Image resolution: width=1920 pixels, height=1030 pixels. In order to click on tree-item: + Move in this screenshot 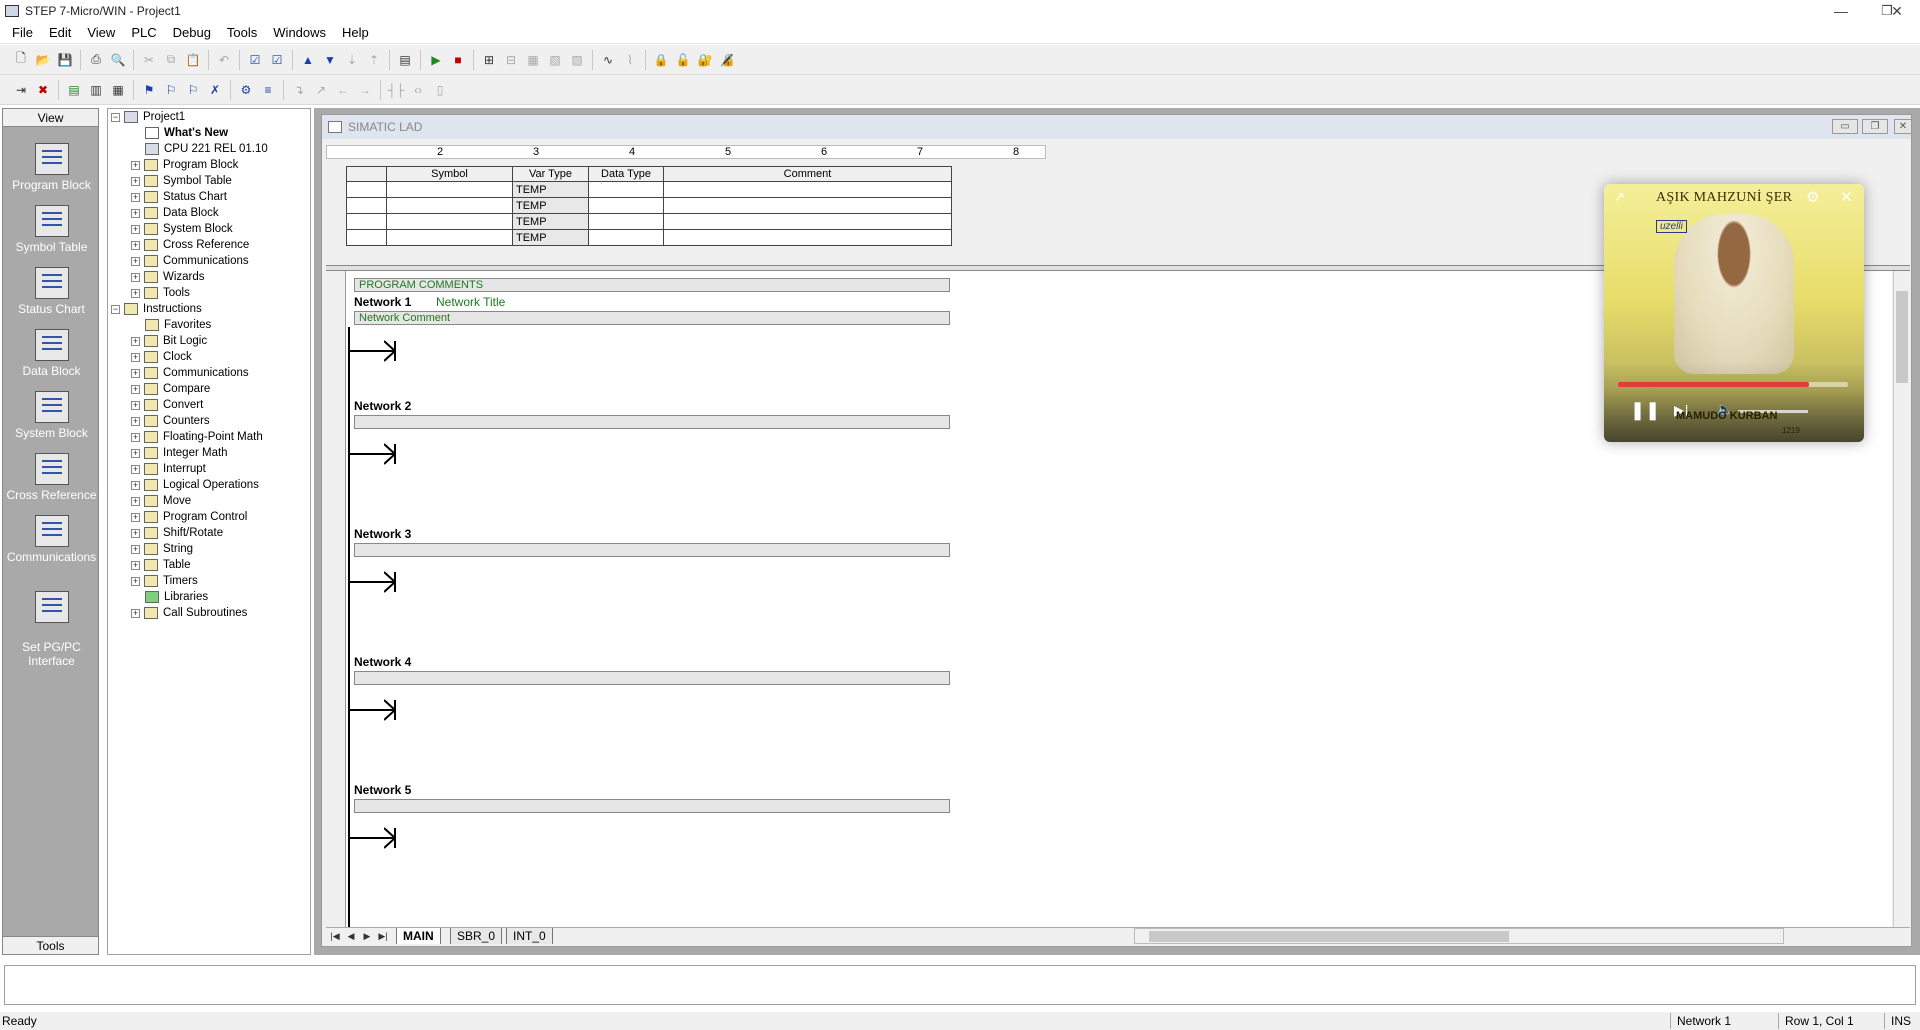, I will do `click(161, 501)`.